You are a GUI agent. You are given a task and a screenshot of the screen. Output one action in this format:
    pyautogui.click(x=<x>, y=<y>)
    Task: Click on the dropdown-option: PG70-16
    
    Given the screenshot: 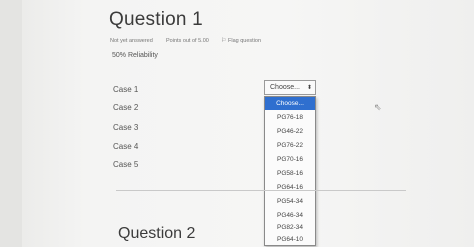 What is the action you would take?
    pyautogui.click(x=290, y=159)
    